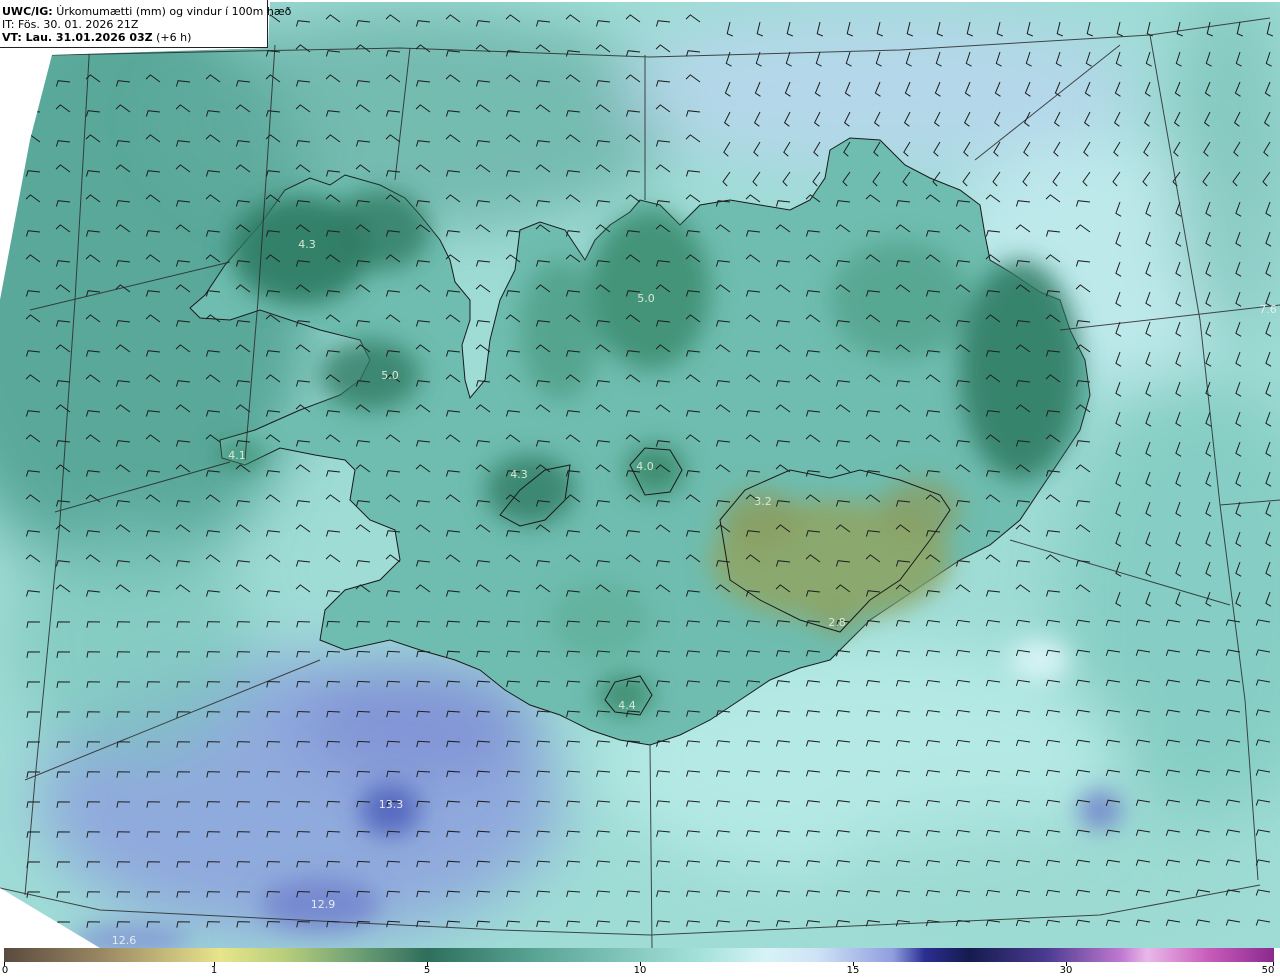  What do you see at coordinates (427, 970) in the screenshot?
I see `colorbar-label-5: 5` at bounding box center [427, 970].